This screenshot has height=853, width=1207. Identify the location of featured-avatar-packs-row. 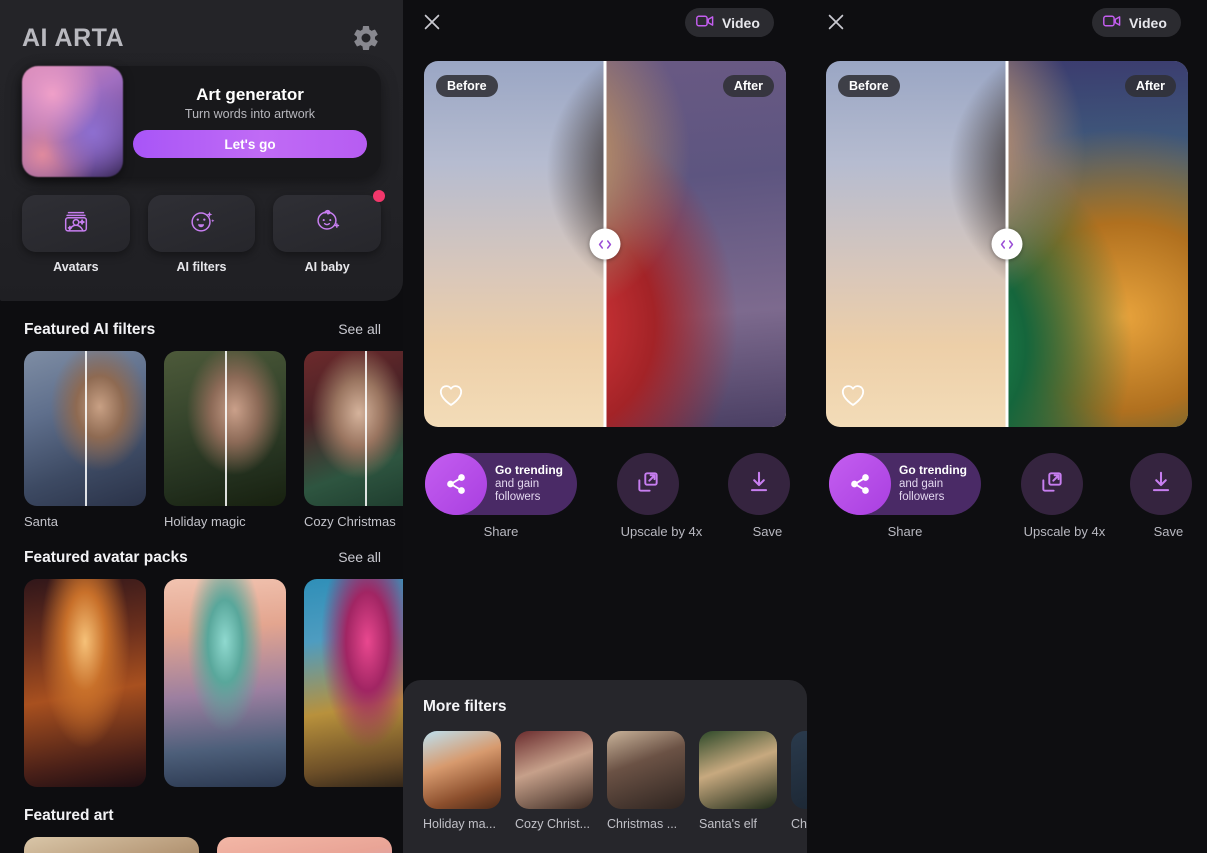
(201, 683).